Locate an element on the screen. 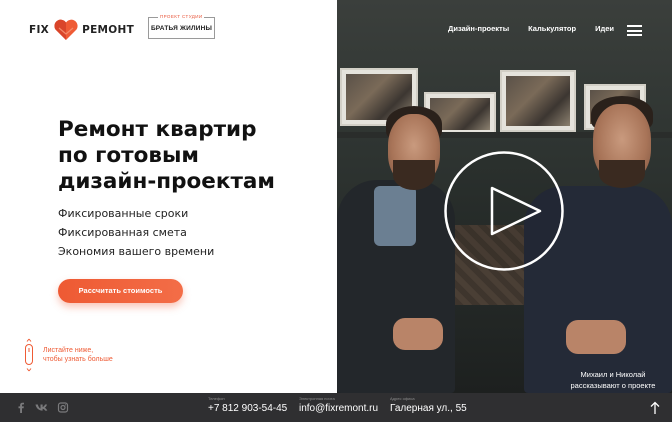  video-caption-line: Михаил и Николай is located at coordinates (613, 374).